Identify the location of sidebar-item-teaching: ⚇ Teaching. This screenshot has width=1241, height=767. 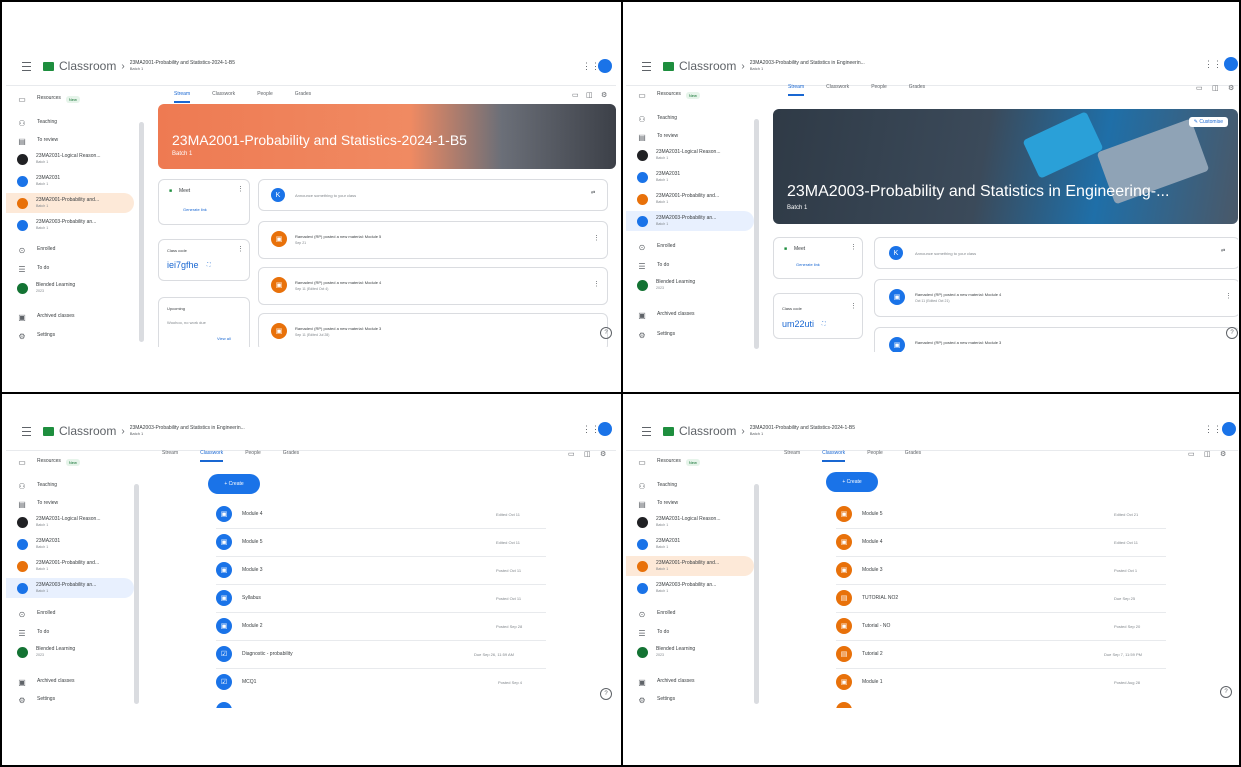
(70, 123).